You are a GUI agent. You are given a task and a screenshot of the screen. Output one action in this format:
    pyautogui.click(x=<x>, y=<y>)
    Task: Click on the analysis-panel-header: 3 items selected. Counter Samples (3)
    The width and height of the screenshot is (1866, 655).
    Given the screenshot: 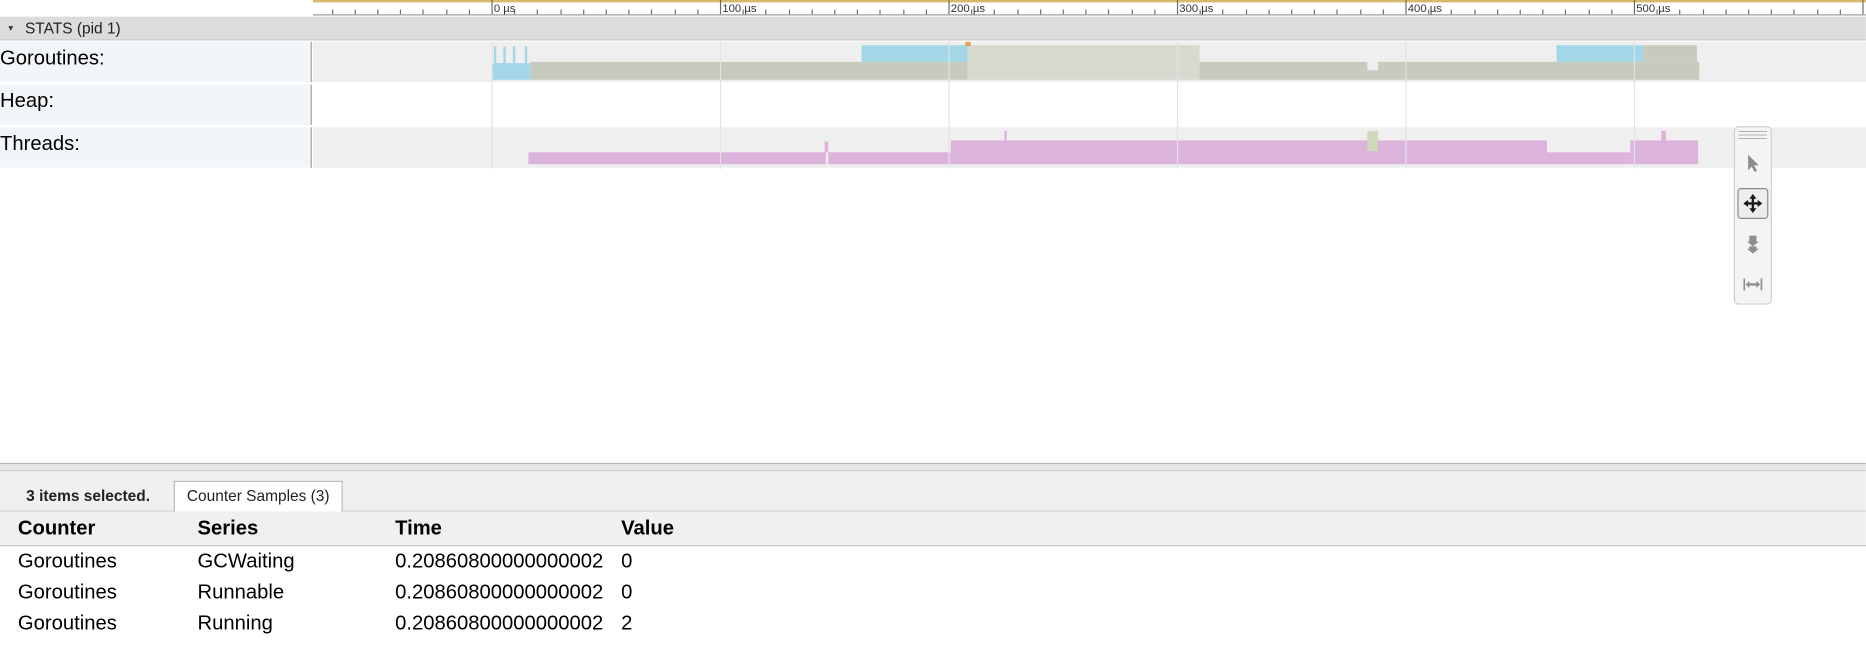 What is the action you would take?
    pyautogui.click(x=933, y=491)
    